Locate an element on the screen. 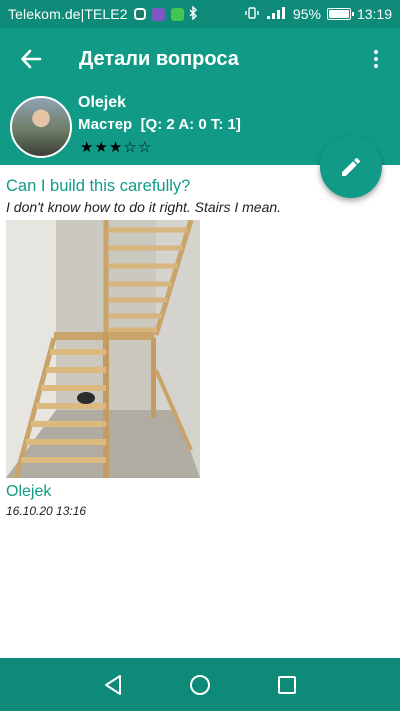 The image size is (400, 711). nav-home-button is located at coordinates (200, 685).